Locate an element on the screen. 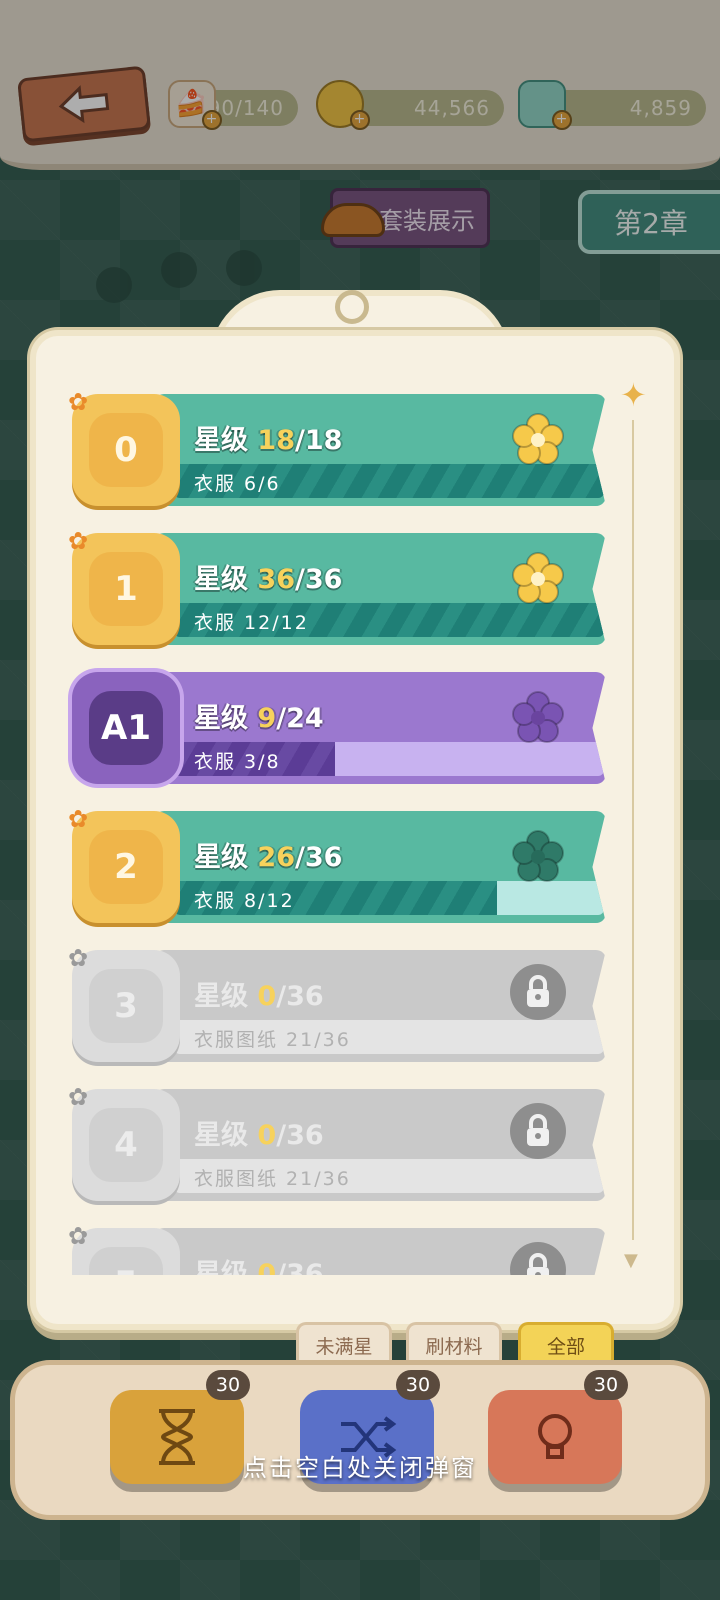  level-number: 5 is located at coordinates (126, 1261).